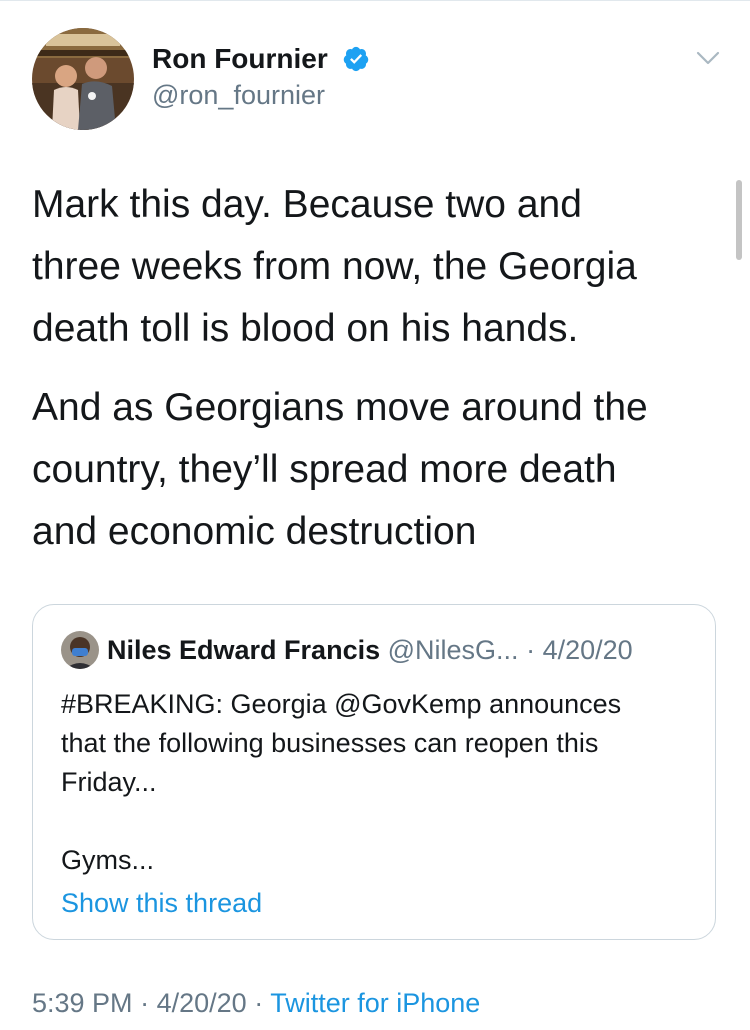 This screenshot has height=1030, width=750. What do you see at coordinates (341, 704) in the screenshot?
I see `quoted-text-line: #BREAKING: Georgia @GovKemp announces` at bounding box center [341, 704].